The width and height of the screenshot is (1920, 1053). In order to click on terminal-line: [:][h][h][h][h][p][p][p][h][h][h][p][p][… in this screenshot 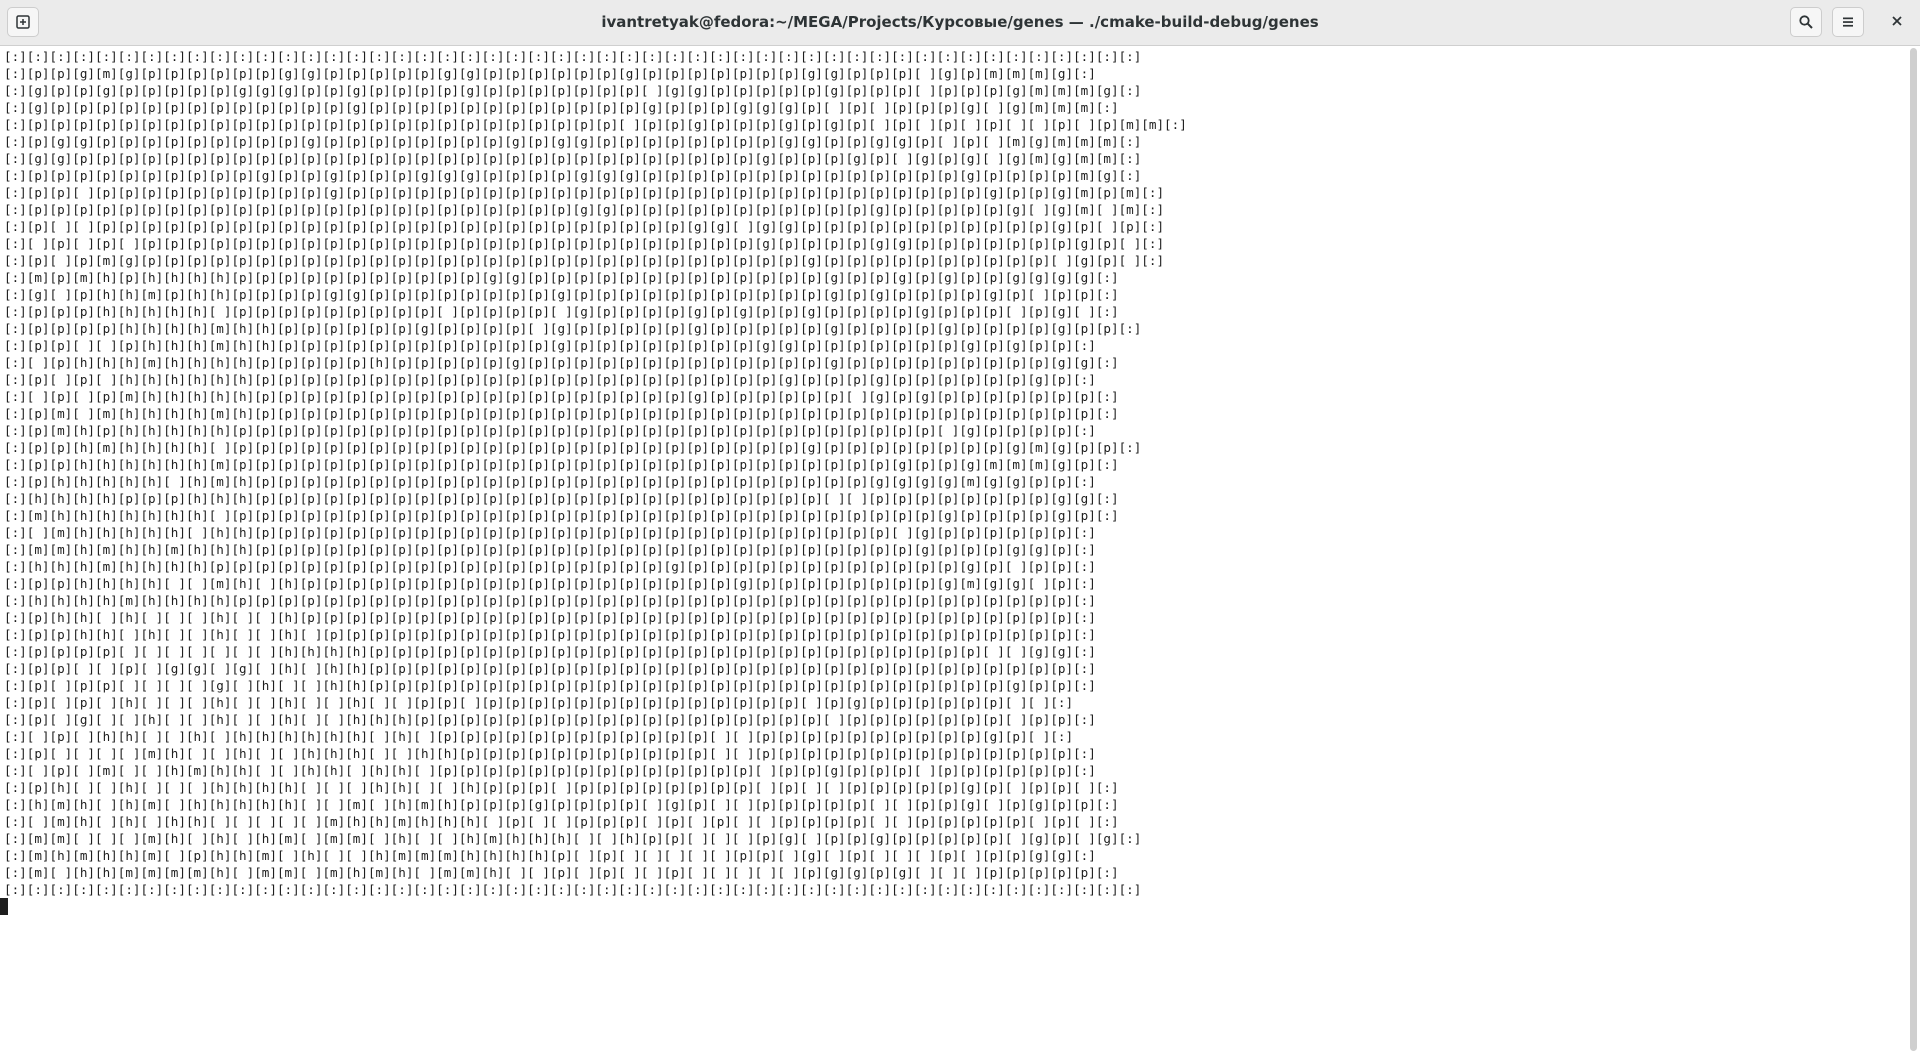, I will do `click(561, 498)`.